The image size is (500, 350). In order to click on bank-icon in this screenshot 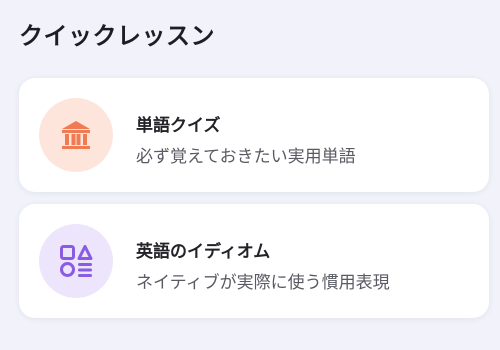, I will do `click(76, 135)`.